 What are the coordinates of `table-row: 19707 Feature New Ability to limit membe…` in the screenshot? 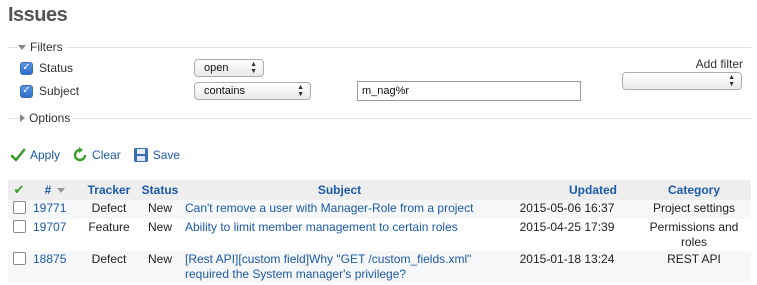 It's located at (379, 235).